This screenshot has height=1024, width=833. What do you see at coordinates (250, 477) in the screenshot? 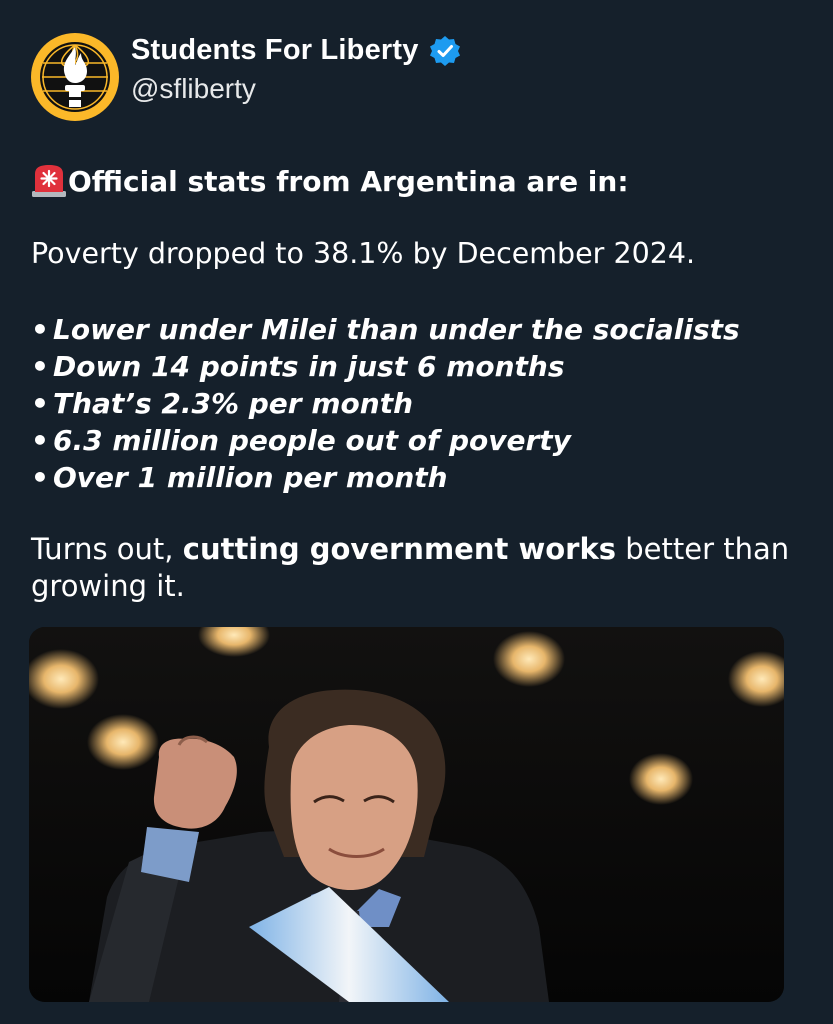
I see `bullet-text: Over 1 million per month` at bounding box center [250, 477].